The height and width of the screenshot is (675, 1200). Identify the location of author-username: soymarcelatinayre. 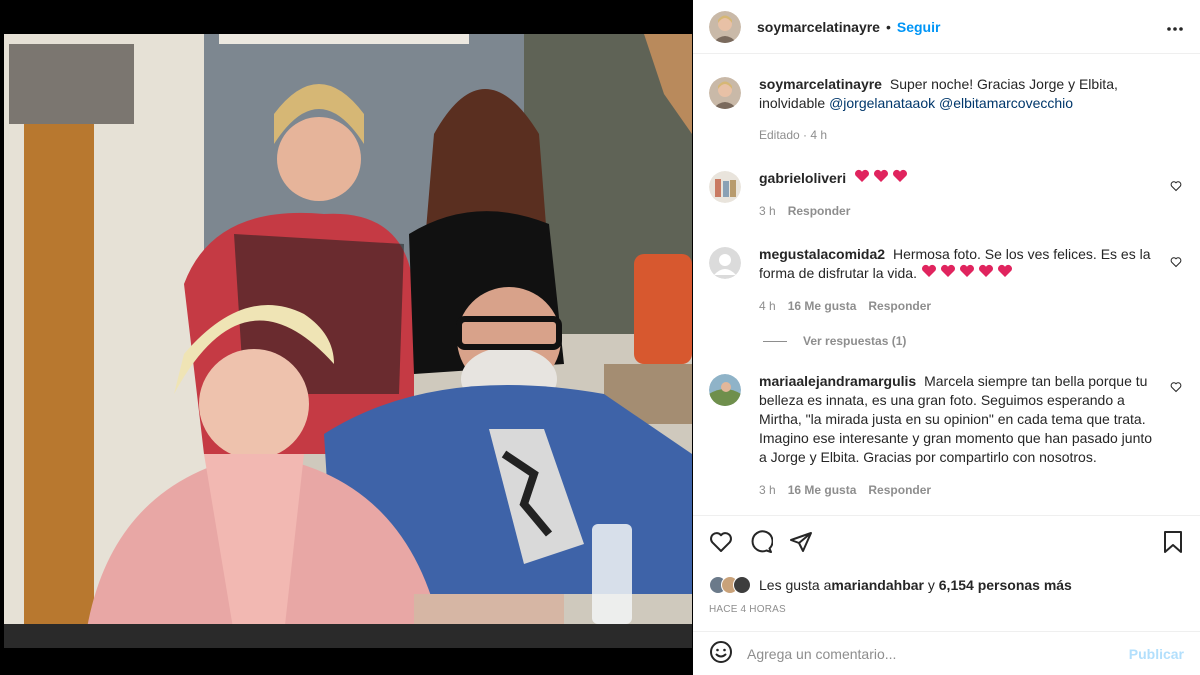
(818, 27).